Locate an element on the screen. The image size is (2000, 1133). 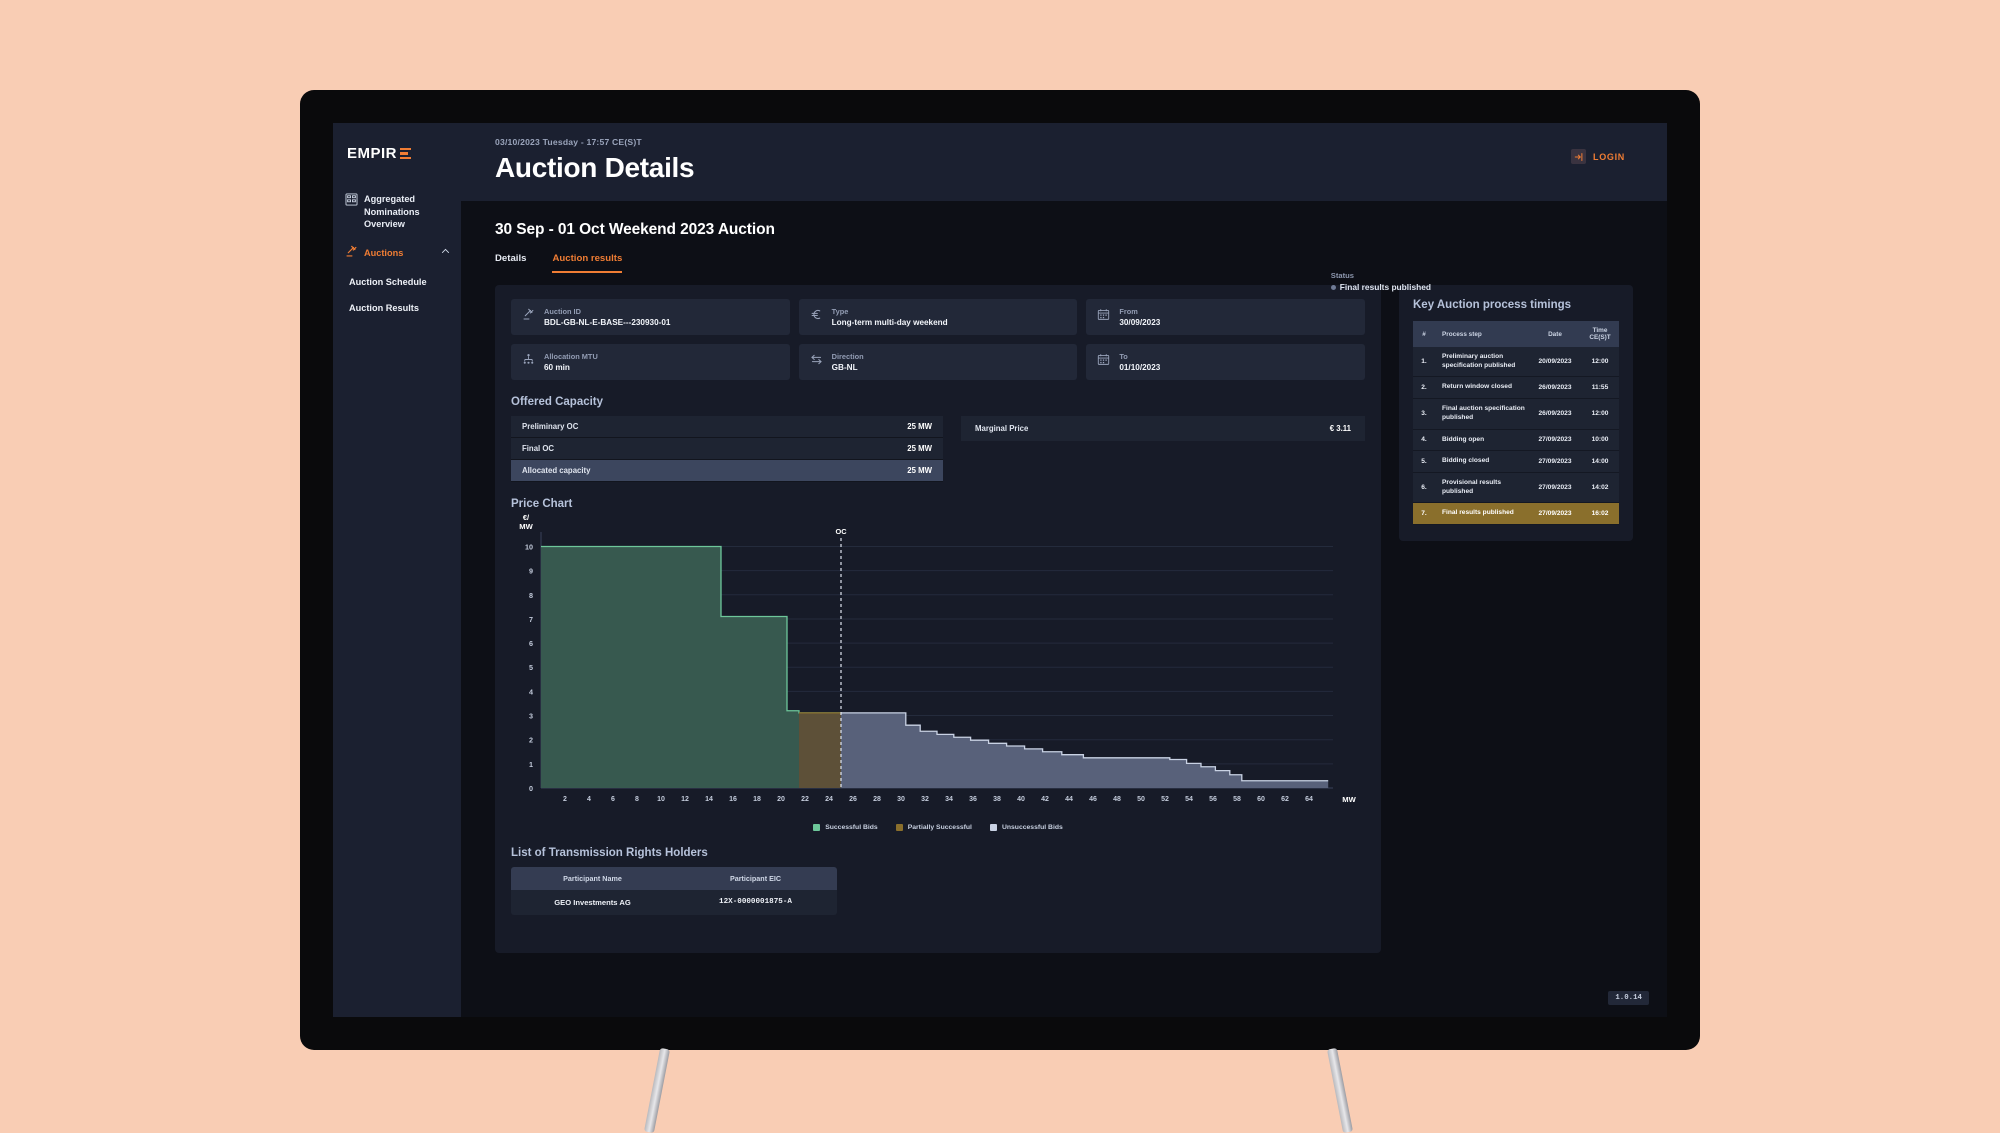
chevron-up-icon is located at coordinates (445, 253).